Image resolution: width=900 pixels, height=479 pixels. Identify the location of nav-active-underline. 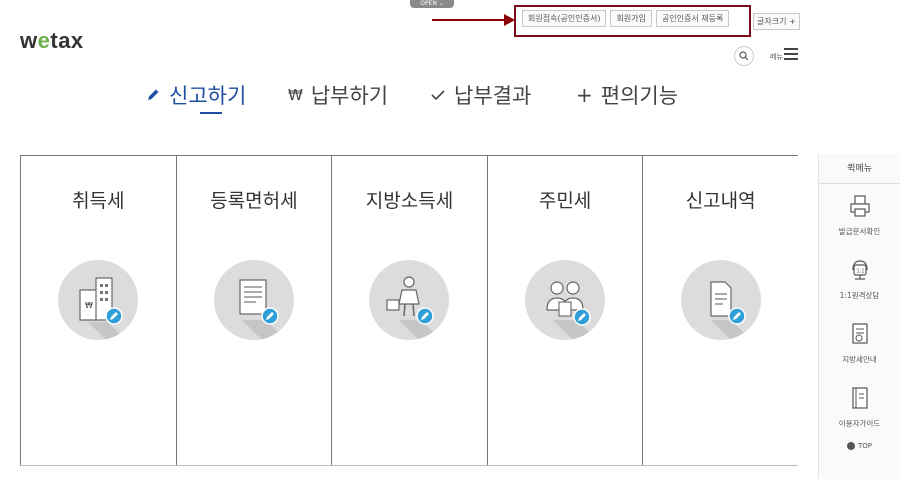
(211, 113).